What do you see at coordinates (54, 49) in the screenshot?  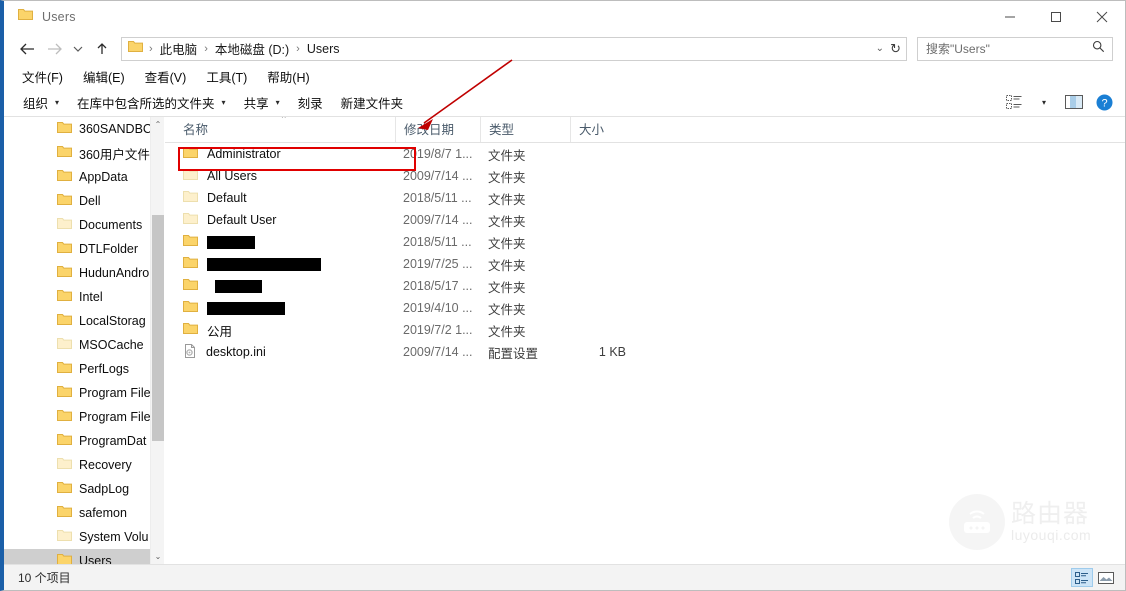 I see `forward-button` at bounding box center [54, 49].